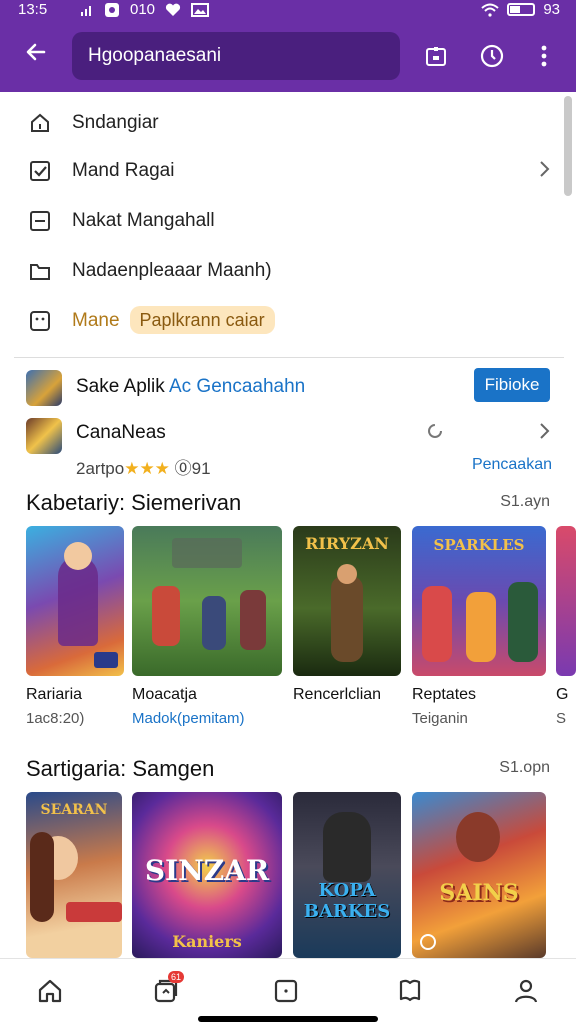  I want to click on game-art: SEARAN, so click(74, 875).